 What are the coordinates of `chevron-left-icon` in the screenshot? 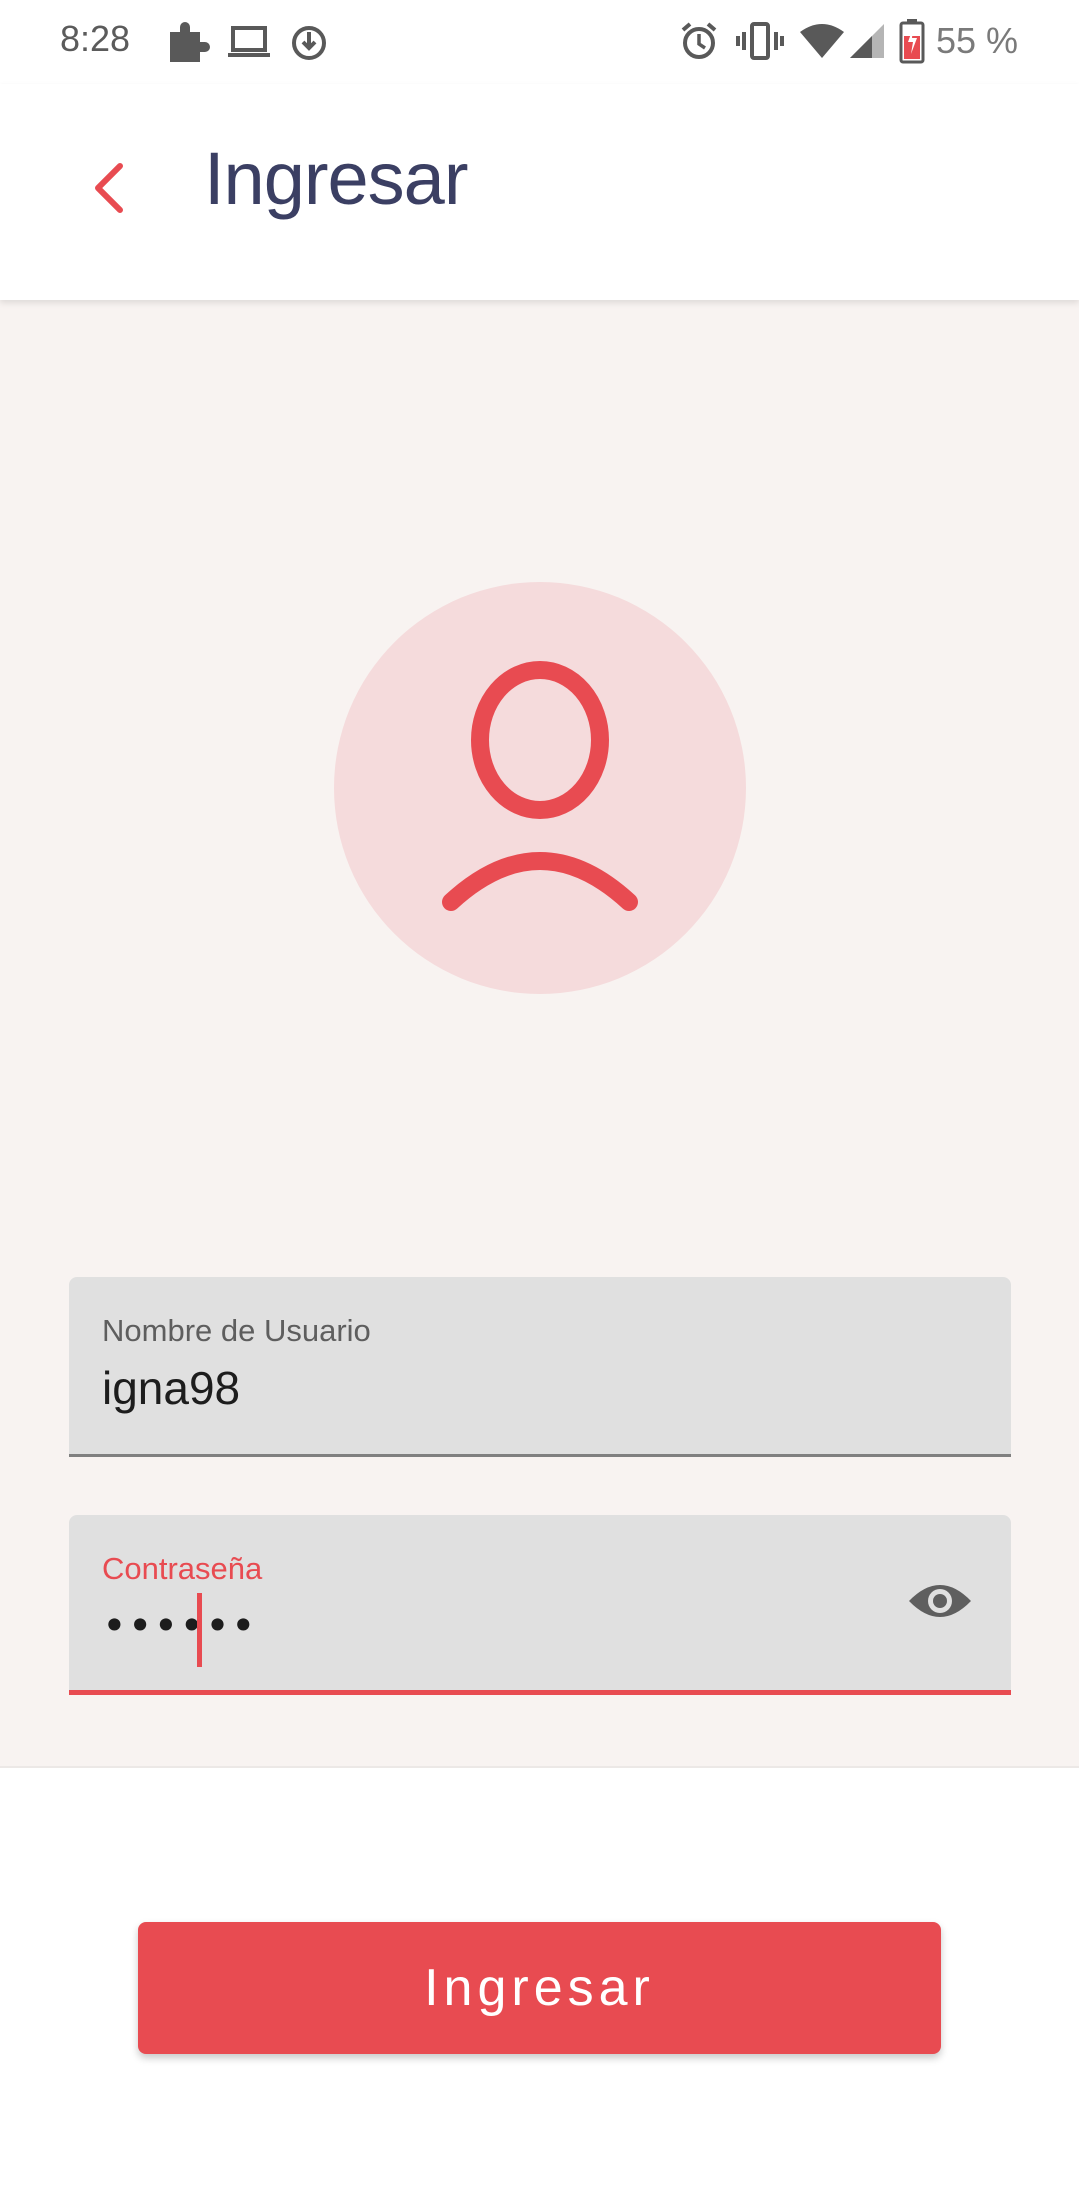 It's located at (109, 188).